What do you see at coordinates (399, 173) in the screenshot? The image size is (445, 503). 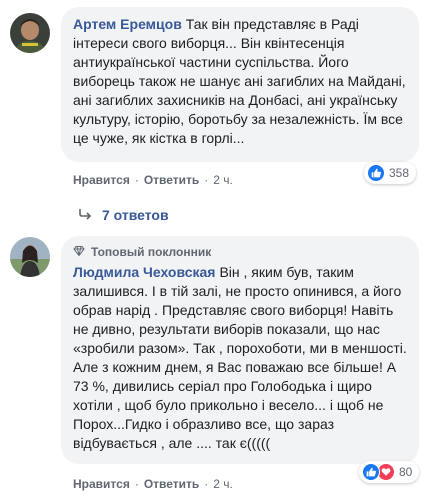 I see `reaction-count: 358` at bounding box center [399, 173].